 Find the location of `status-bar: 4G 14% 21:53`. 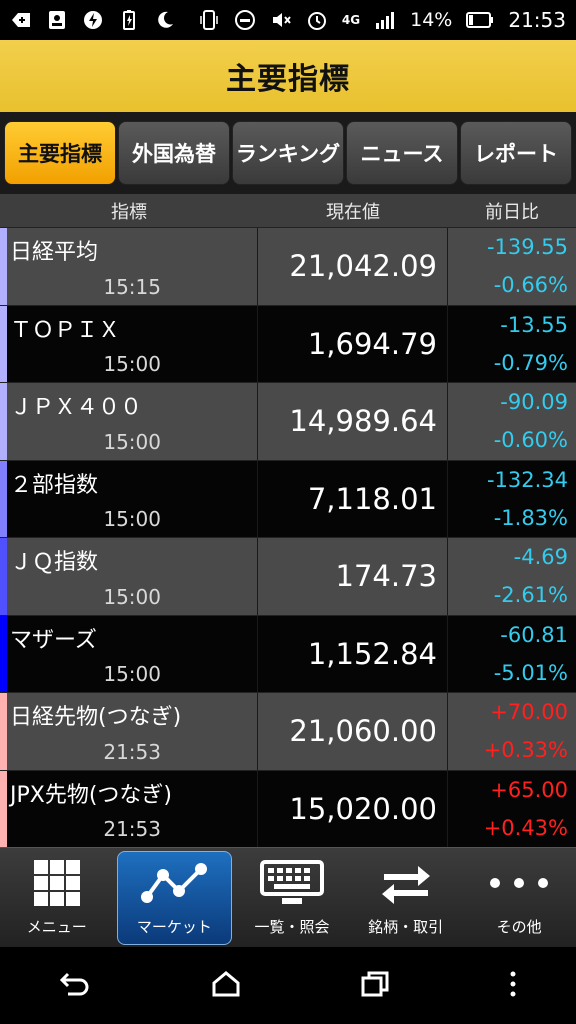

status-bar: 4G 14% 21:53 is located at coordinates (288, 20).